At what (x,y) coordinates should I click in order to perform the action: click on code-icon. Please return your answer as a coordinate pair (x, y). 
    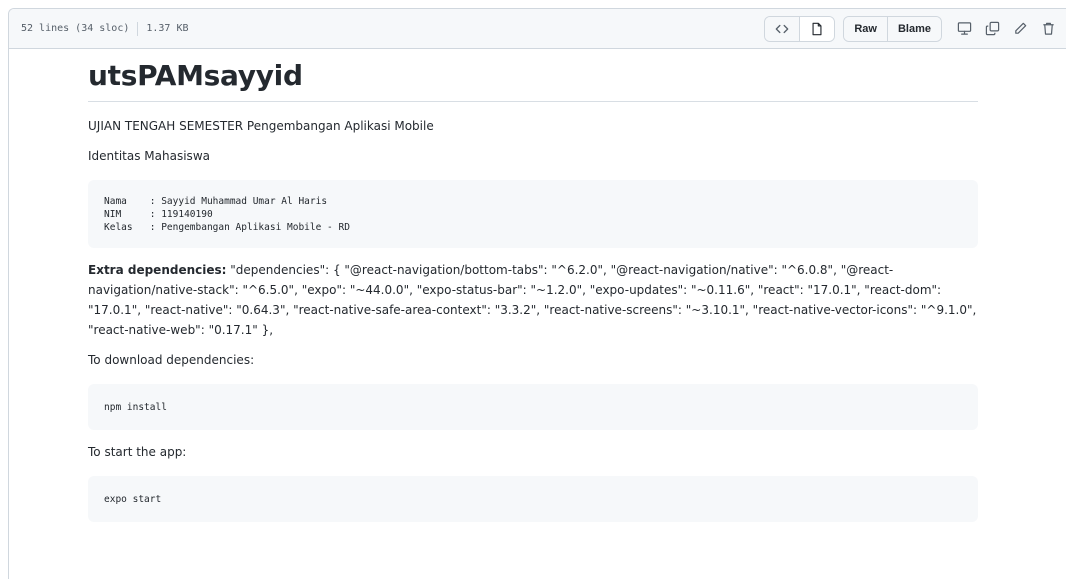
    Looking at the image, I should click on (782, 28).